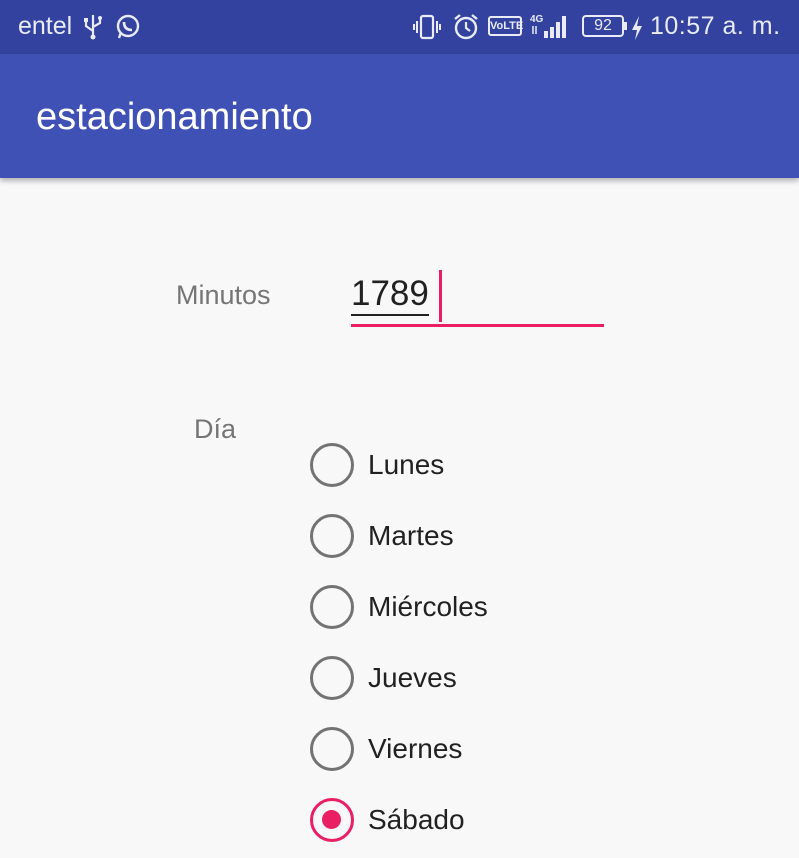  I want to click on radio-miercoles: Miércoles, so click(438, 607).